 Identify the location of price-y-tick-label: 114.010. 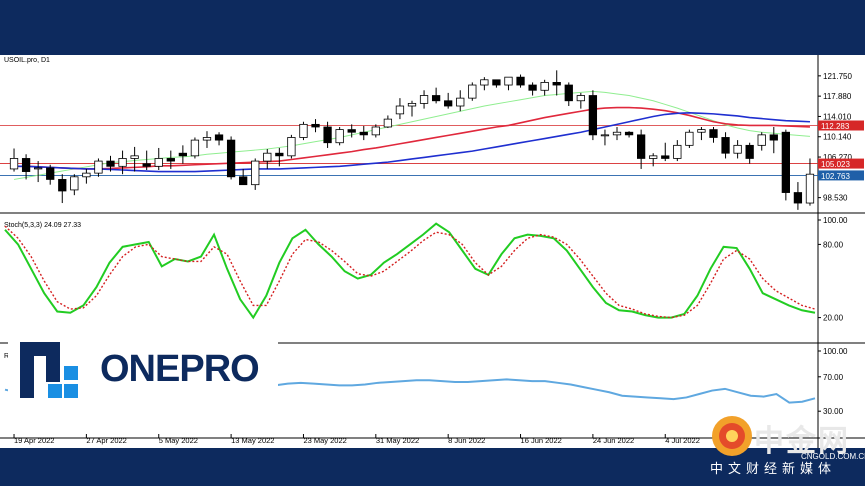
(837, 116).